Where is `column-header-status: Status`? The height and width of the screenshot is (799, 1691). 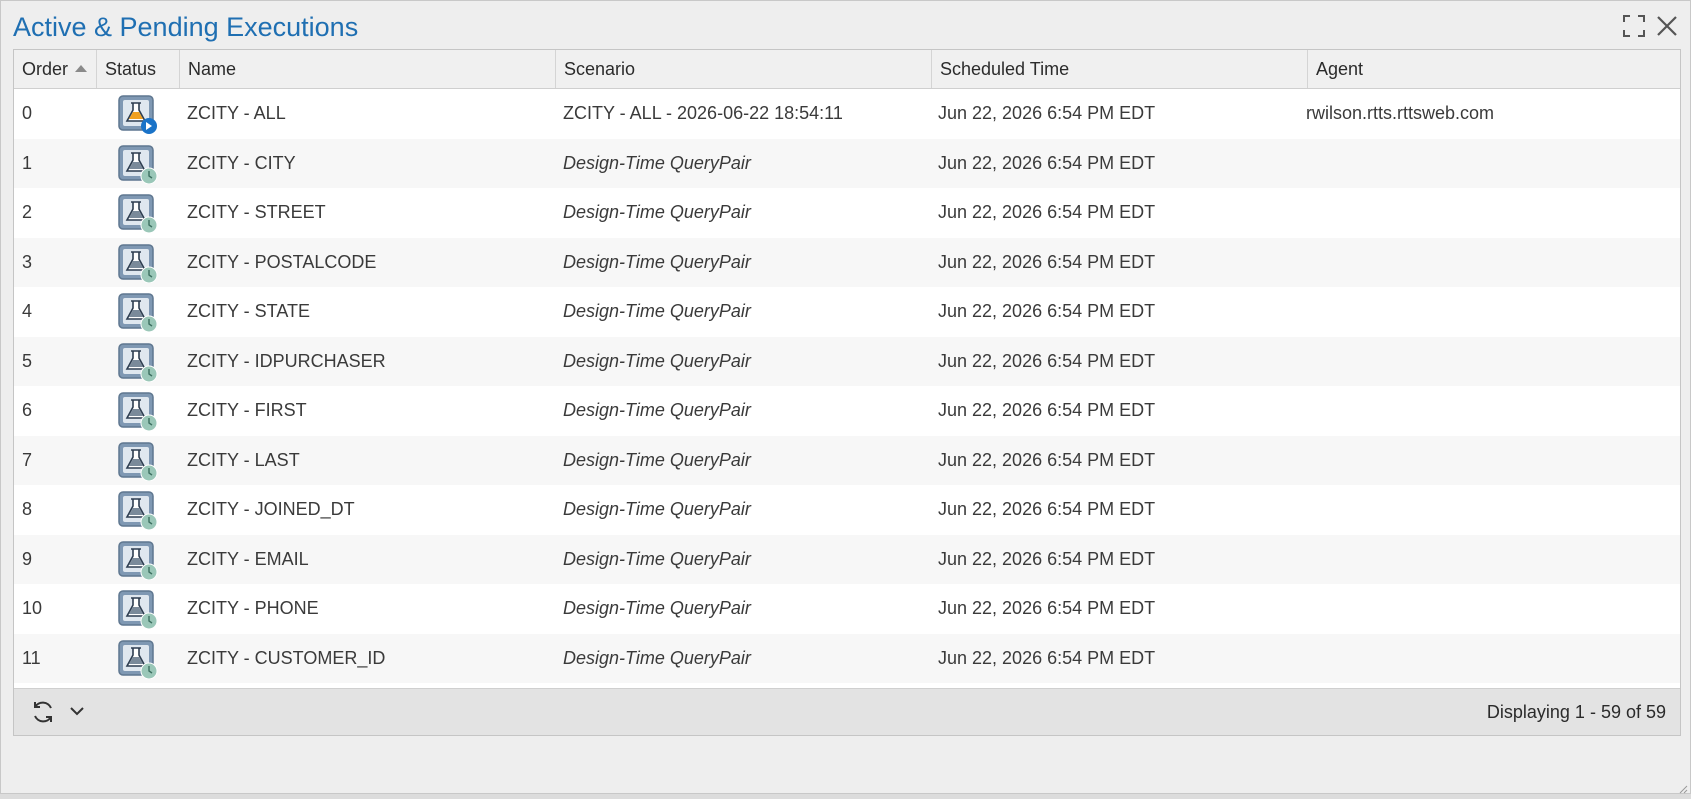 column-header-status: Status is located at coordinates (138, 69).